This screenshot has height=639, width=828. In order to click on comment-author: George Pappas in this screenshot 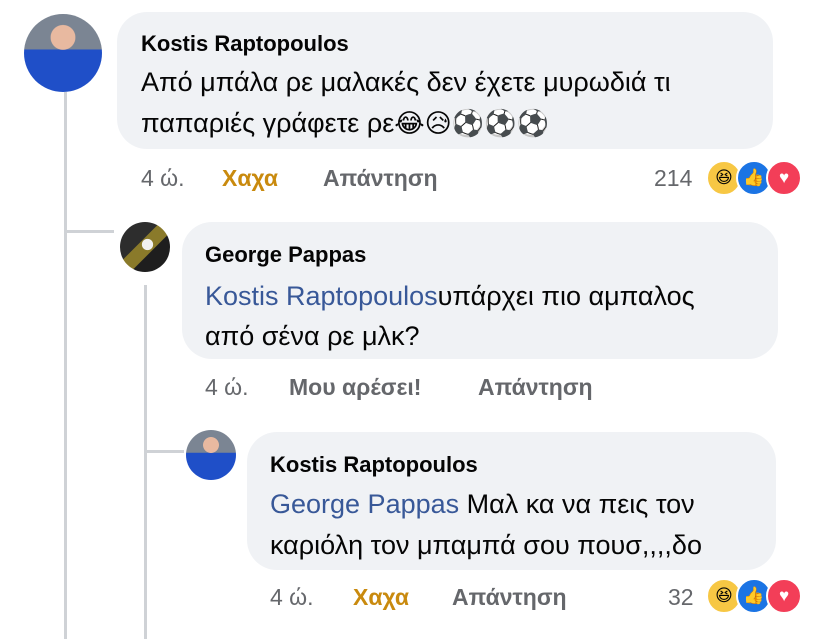, I will do `click(285, 255)`.